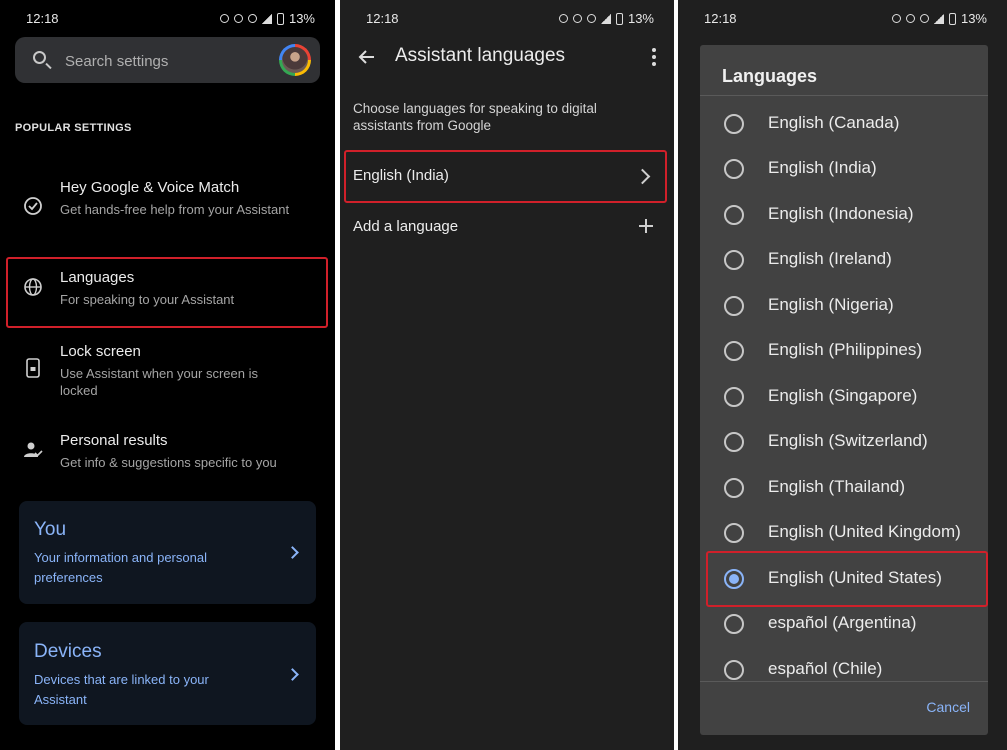  Describe the element at coordinates (367, 57) in the screenshot. I see `back-arrow-icon` at that location.